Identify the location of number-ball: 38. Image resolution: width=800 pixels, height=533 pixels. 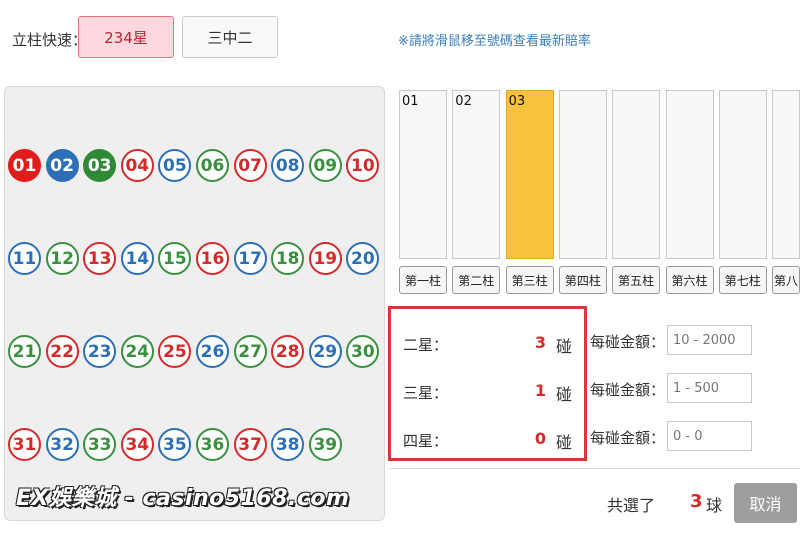
(288, 444).